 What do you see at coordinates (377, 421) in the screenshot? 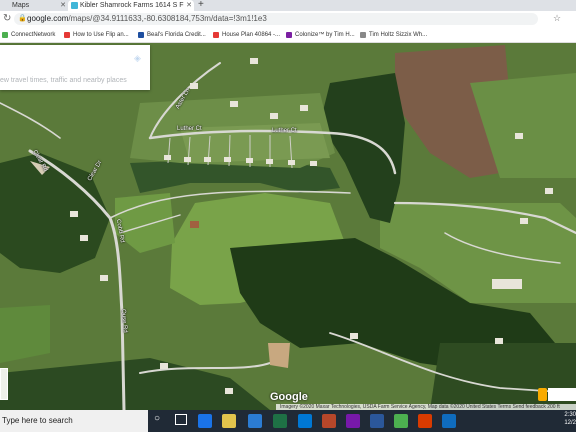
I see `word-icon` at bounding box center [377, 421].